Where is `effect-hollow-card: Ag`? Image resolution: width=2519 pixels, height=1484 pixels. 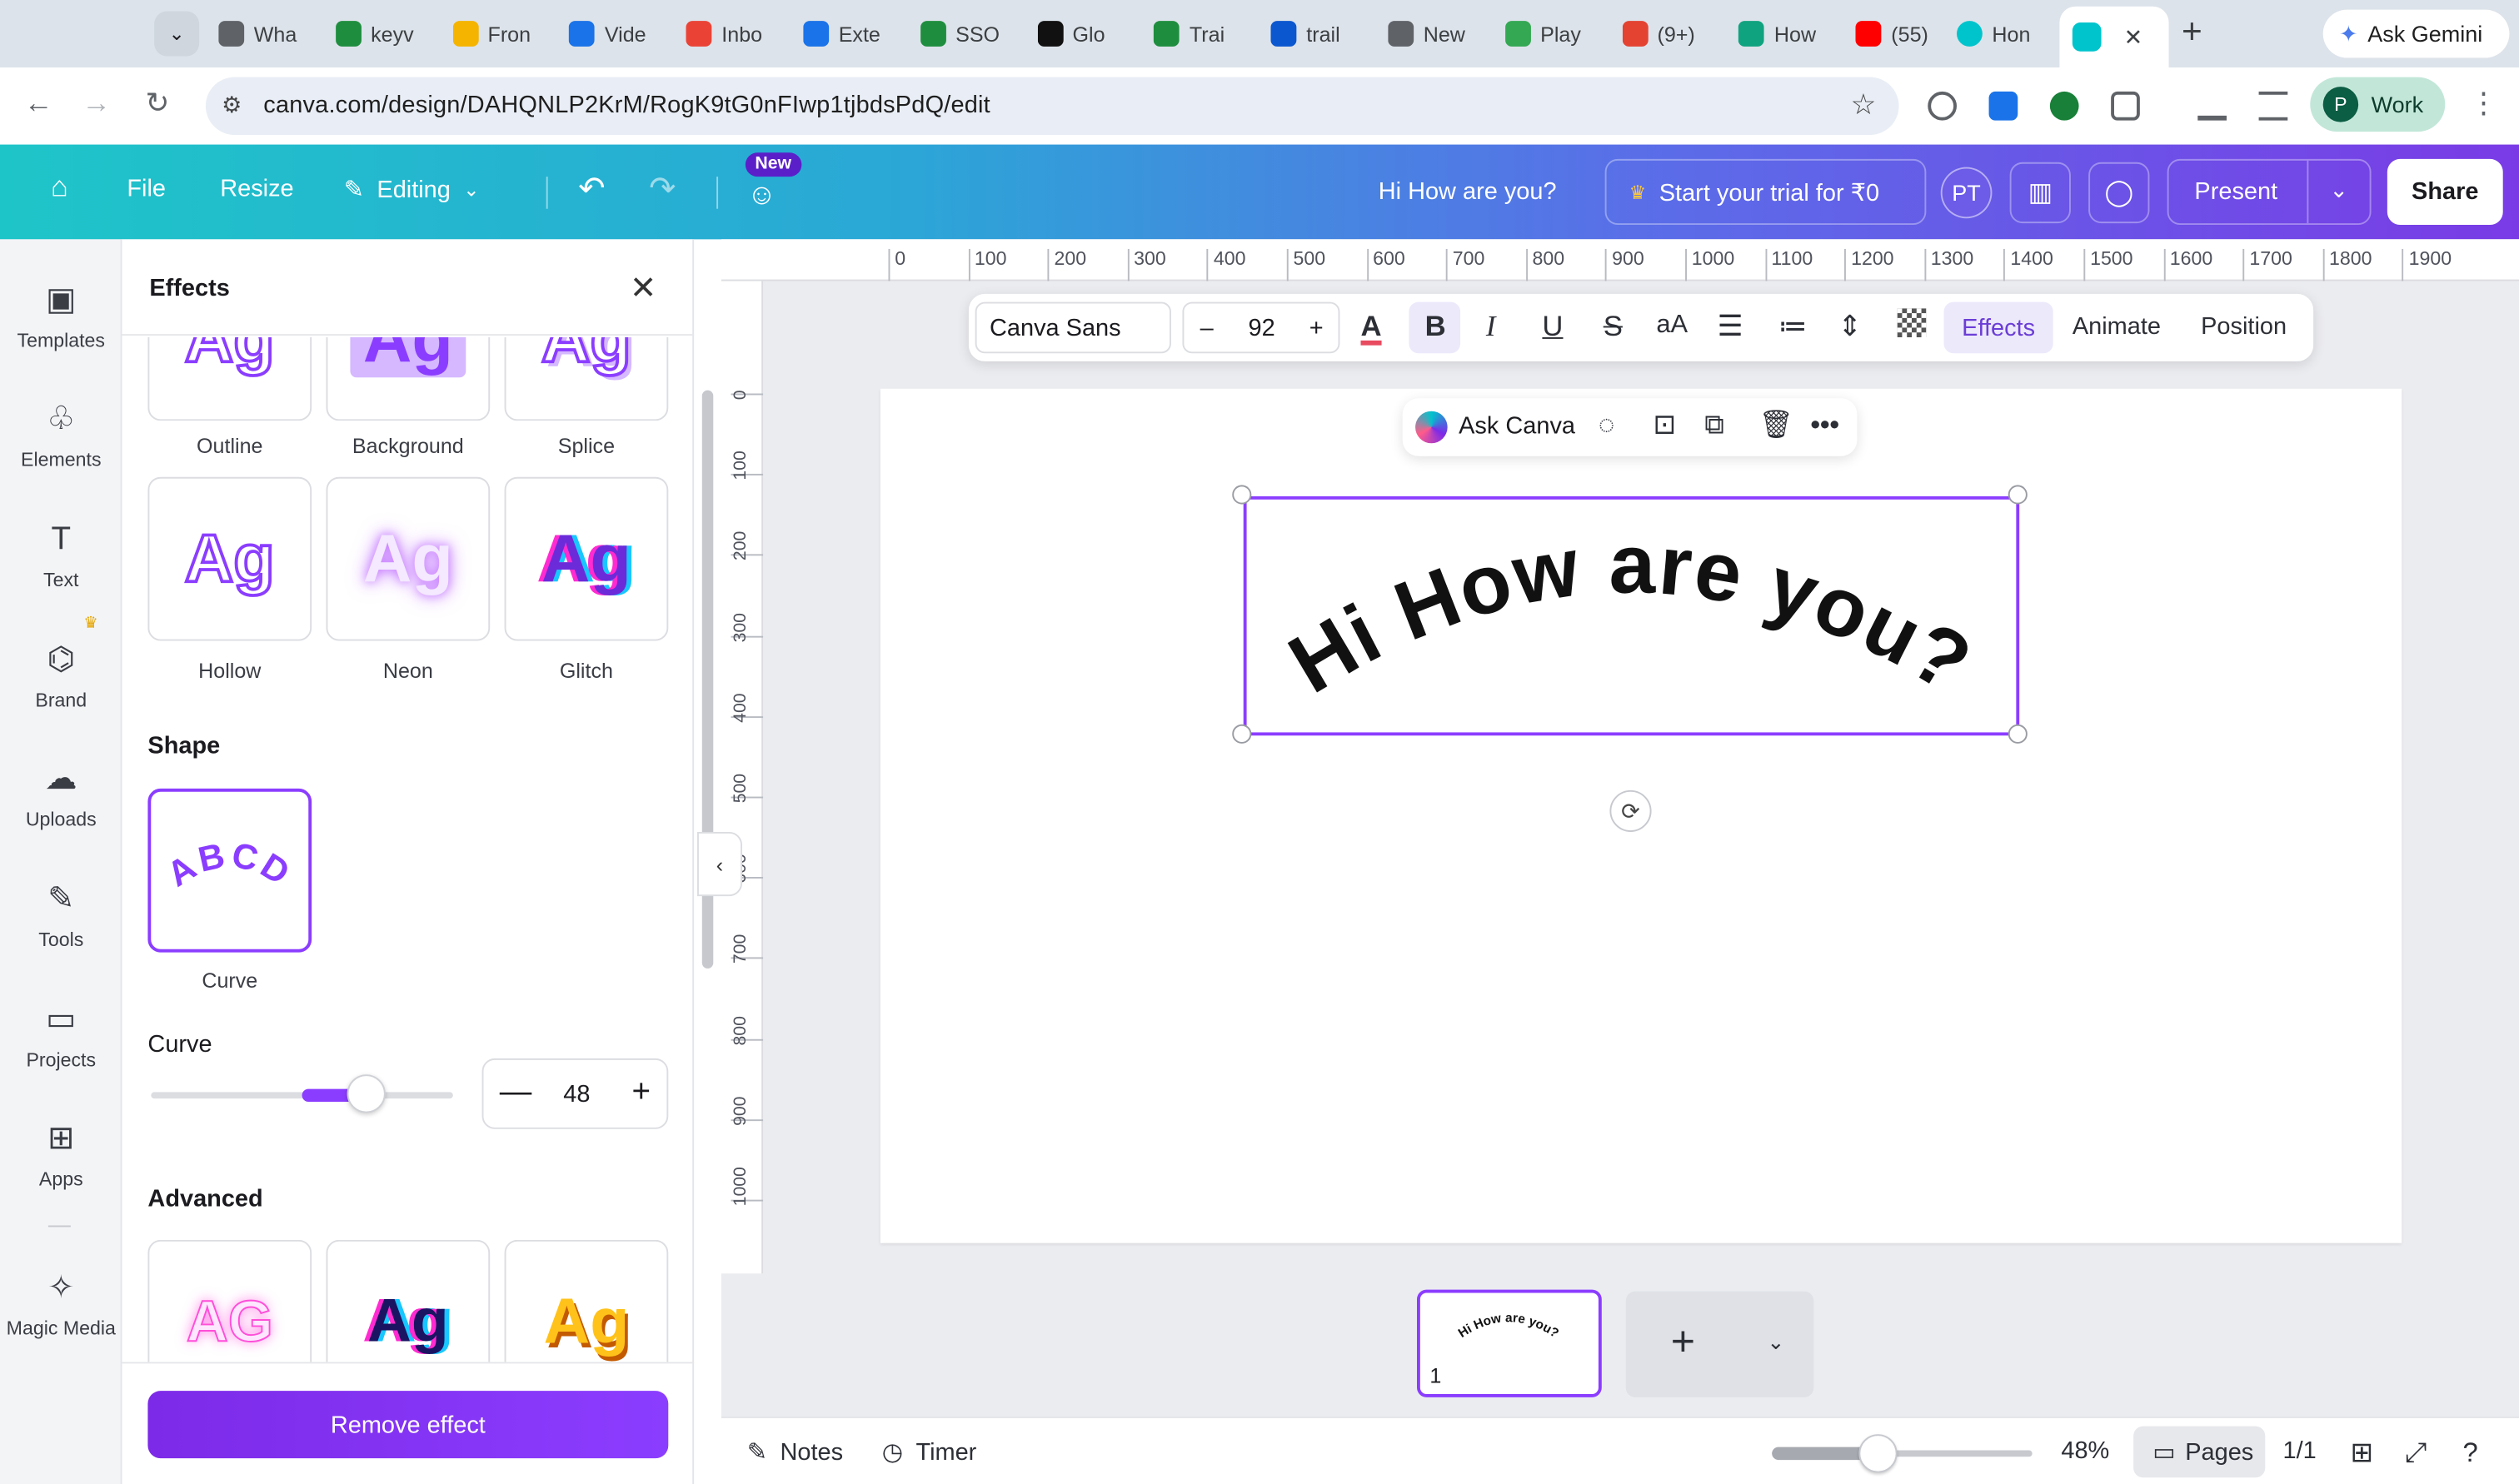
effect-hollow-card: Ag is located at coordinates (229, 558).